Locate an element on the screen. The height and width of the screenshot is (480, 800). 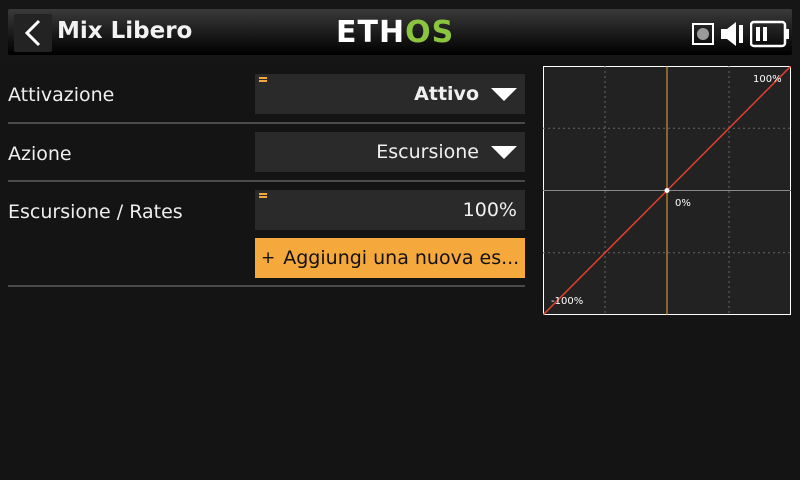
action-dropdown: Escursione is located at coordinates (390, 152).